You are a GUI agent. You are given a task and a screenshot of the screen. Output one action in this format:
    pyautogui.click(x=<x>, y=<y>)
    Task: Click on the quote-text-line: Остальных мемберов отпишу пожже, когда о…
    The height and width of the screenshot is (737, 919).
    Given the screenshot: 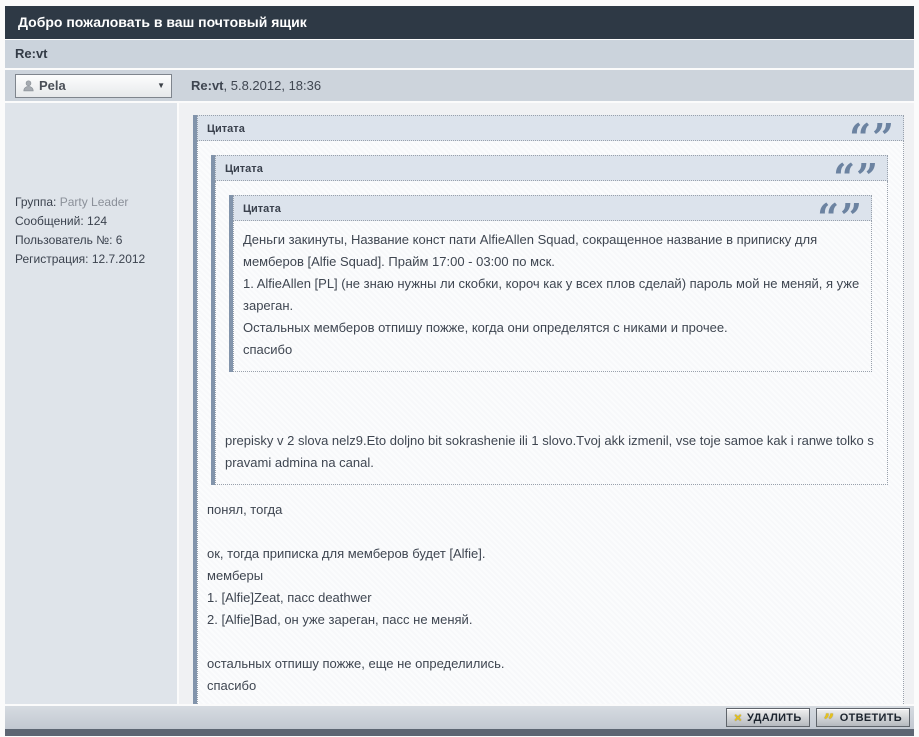 What is the action you would take?
    pyautogui.click(x=485, y=327)
    